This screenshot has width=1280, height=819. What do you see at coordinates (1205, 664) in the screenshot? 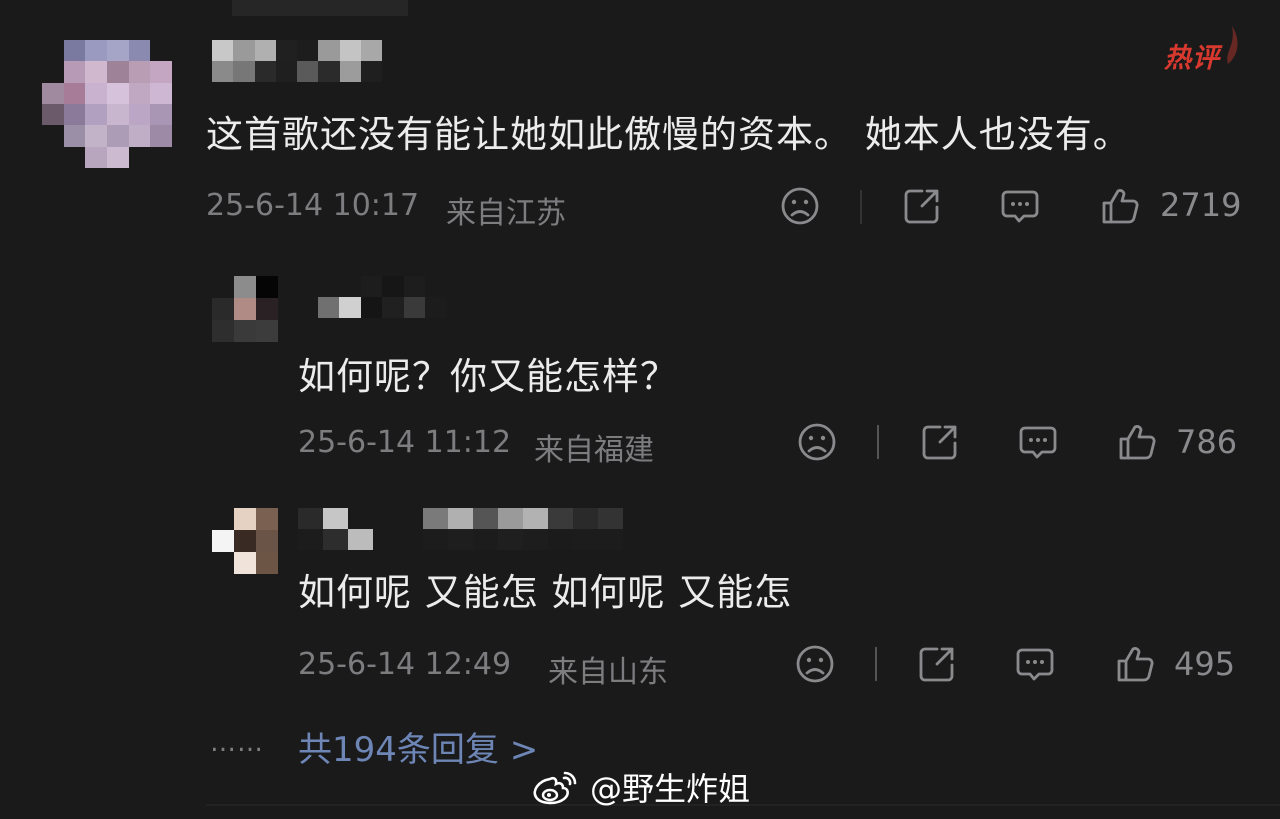
I see `like-count: 495` at bounding box center [1205, 664].